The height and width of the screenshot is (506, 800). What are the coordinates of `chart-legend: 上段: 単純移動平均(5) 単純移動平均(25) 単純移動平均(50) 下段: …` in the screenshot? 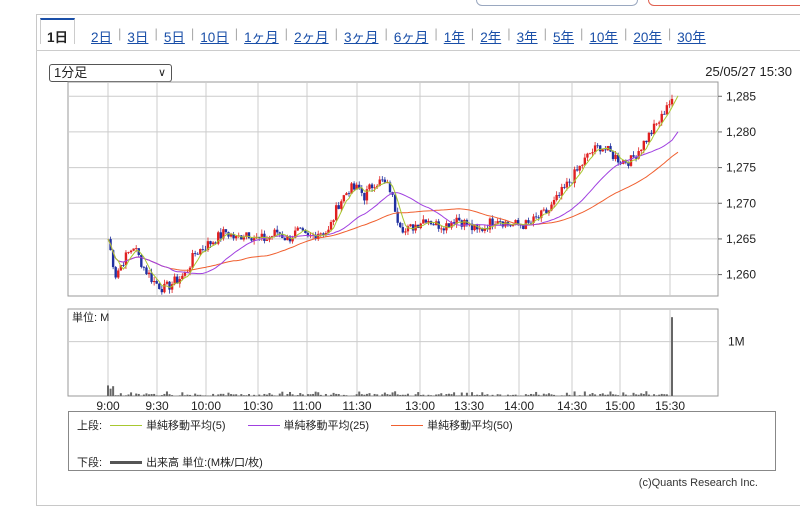 It's located at (422, 441).